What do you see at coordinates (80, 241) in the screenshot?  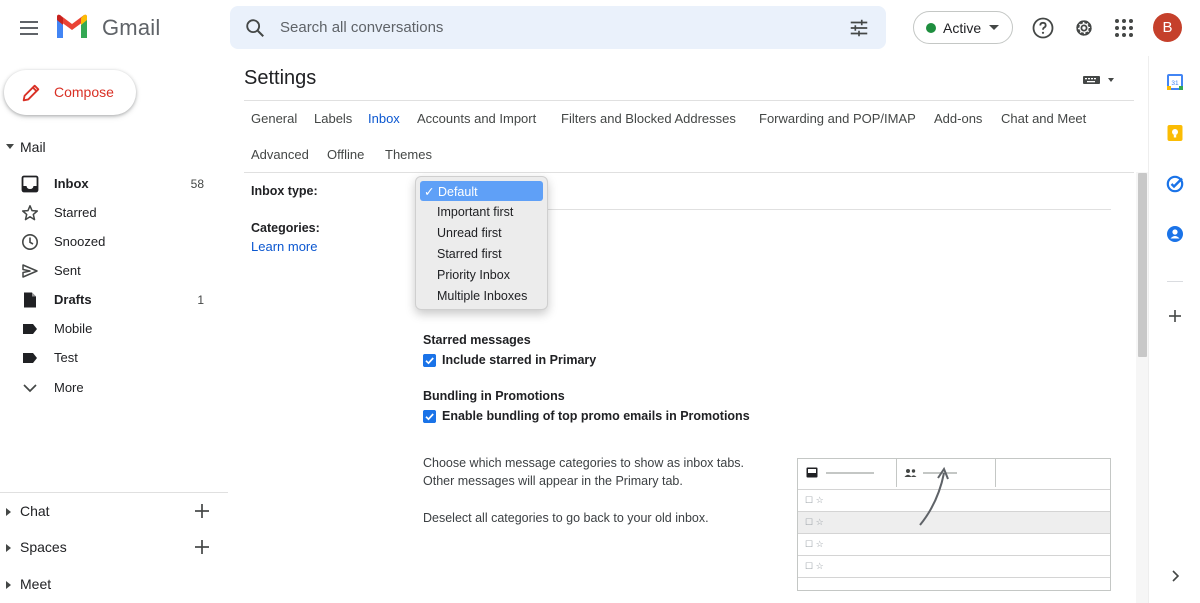 I see `sidebar-item-label: Snoozed` at bounding box center [80, 241].